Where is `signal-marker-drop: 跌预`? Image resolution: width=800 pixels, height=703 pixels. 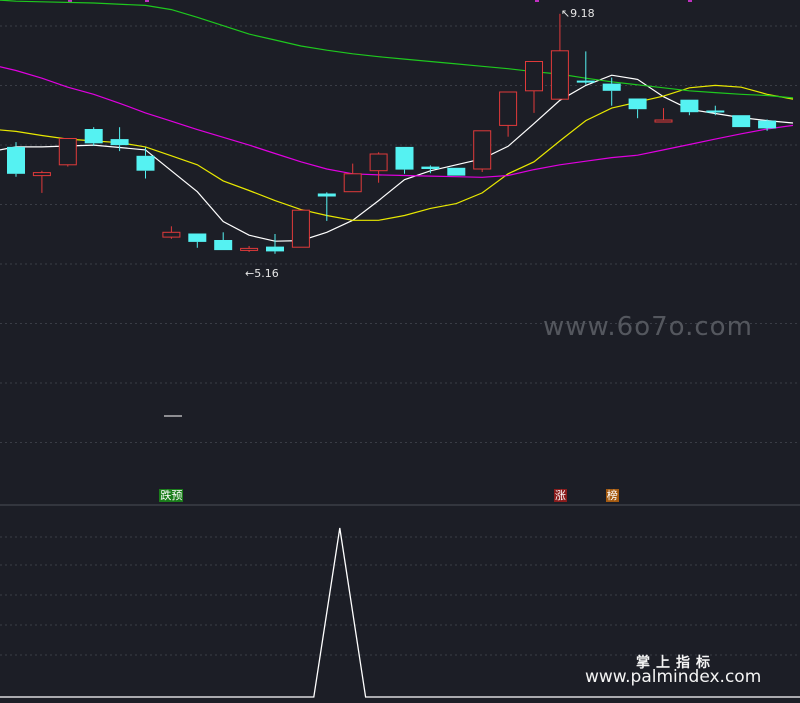
signal-marker-drop: 跌预 is located at coordinates (171, 495).